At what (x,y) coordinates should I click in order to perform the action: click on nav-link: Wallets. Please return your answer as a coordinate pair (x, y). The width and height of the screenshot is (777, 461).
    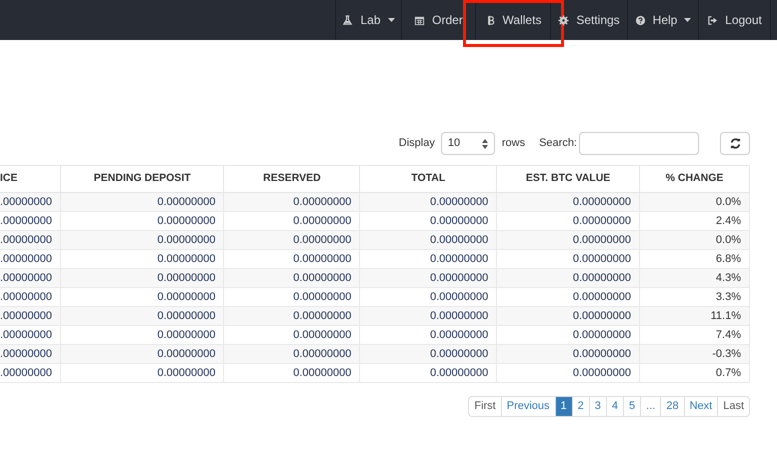
    Looking at the image, I should click on (513, 20).